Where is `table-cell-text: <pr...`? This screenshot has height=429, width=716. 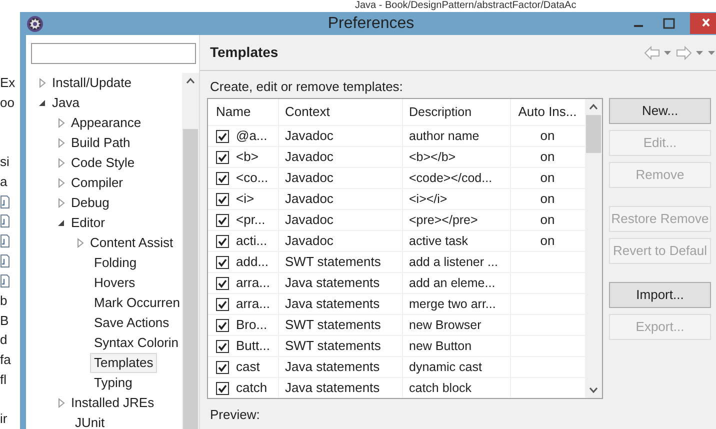 table-cell-text: <pr... is located at coordinates (251, 220).